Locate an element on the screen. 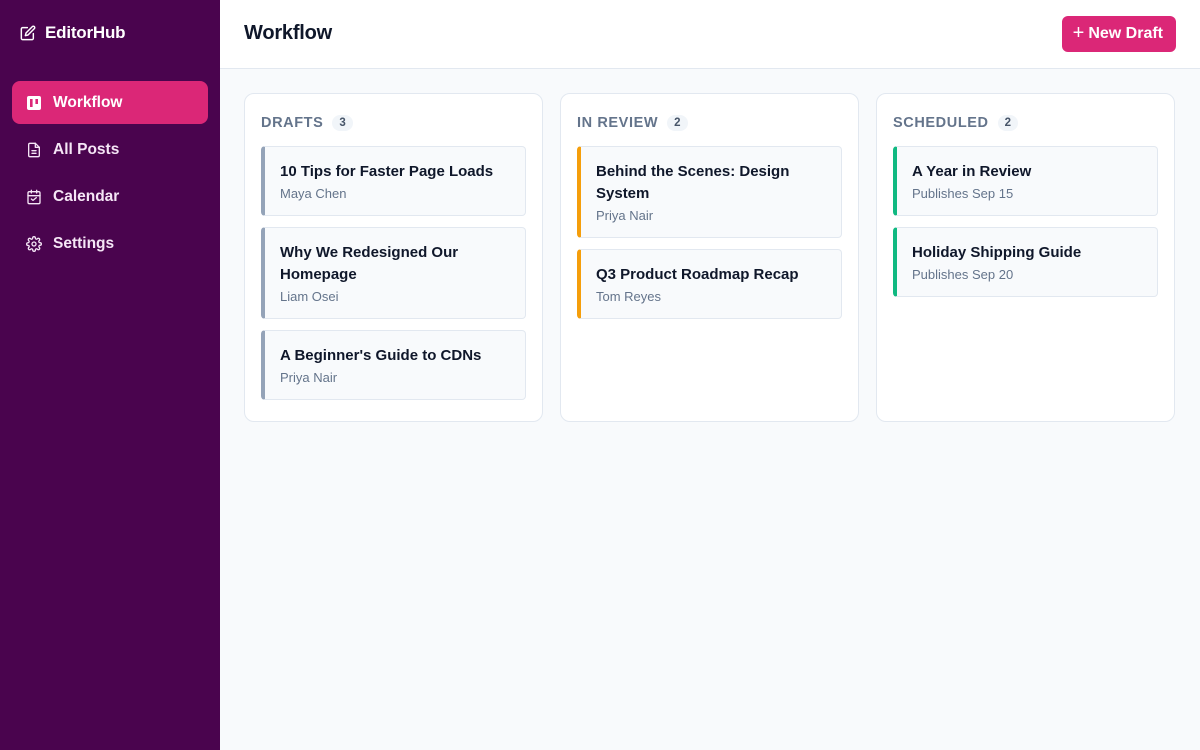 Image resolution: width=1200 pixels, height=750 pixels. sidebar-item-label: Settings is located at coordinates (84, 243).